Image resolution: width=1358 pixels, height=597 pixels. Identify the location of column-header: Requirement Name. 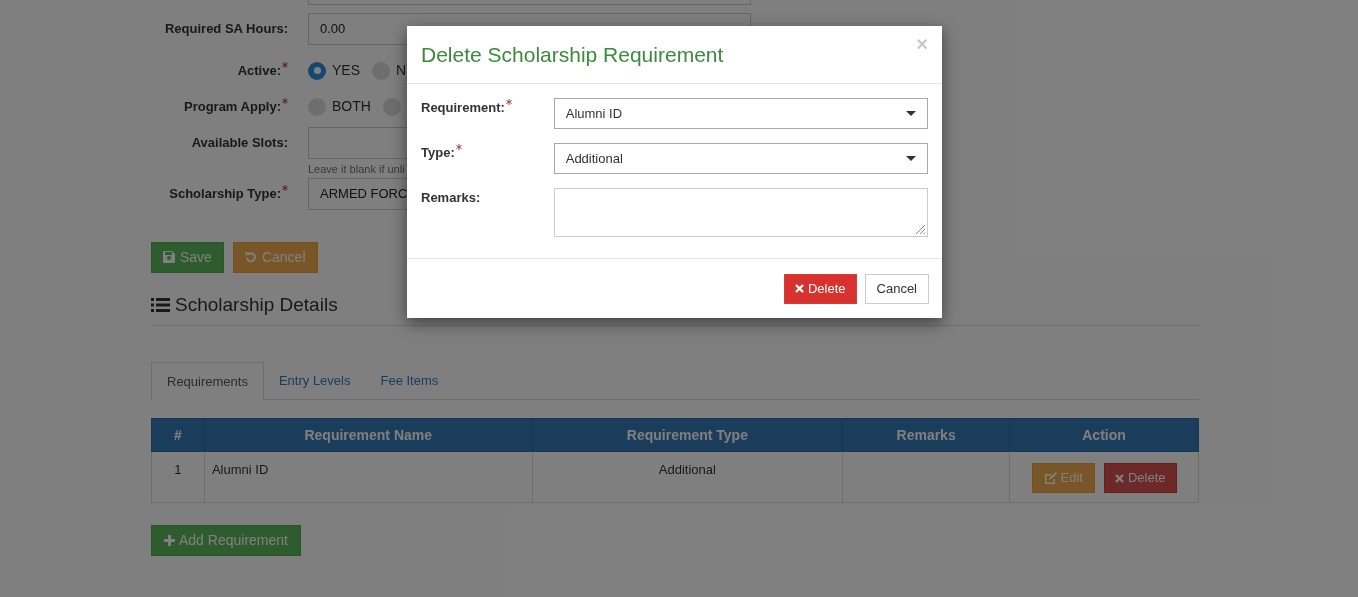
(368, 435).